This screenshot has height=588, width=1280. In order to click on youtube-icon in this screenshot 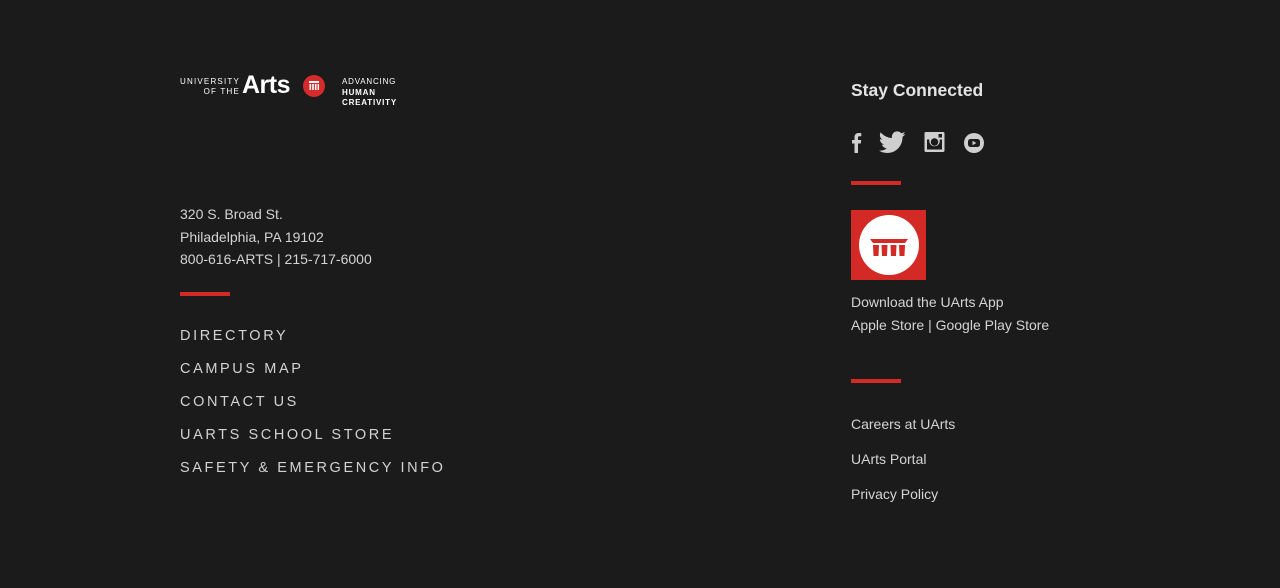, I will do `click(974, 144)`.